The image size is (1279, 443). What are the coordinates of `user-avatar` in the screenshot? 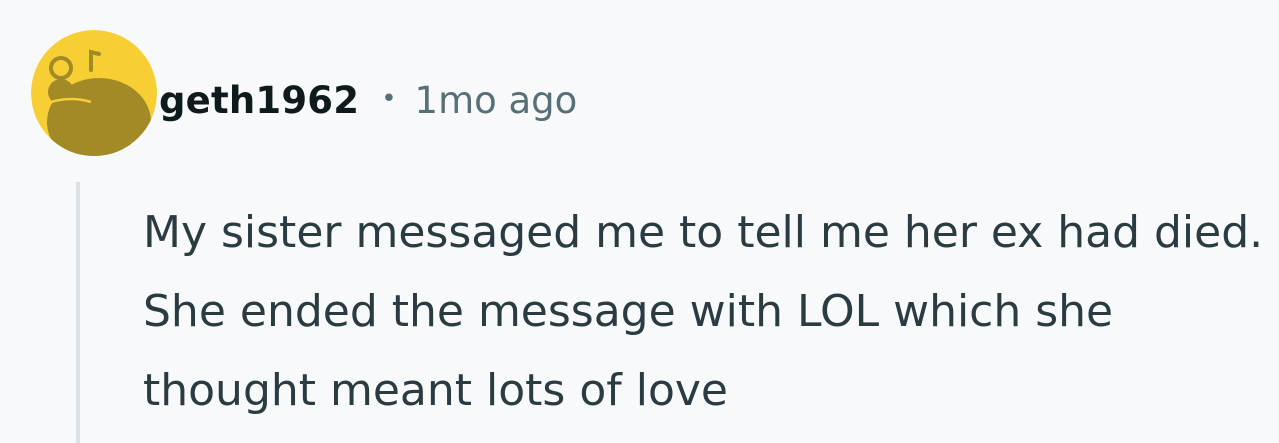 It's located at (94, 93).